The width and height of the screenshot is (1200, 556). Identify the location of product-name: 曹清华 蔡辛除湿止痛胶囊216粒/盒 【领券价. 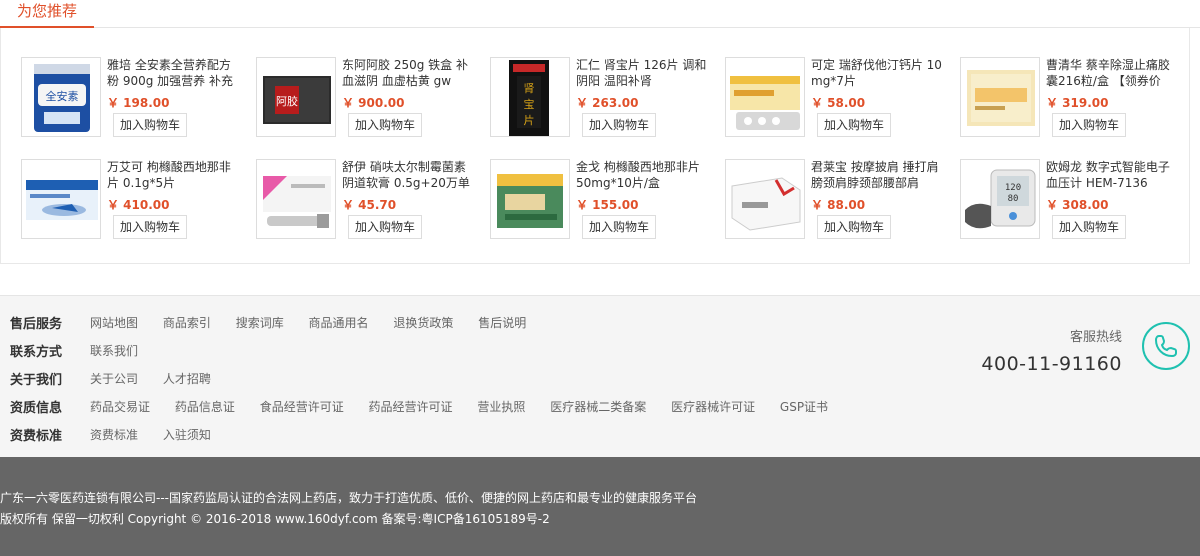
(1113, 74).